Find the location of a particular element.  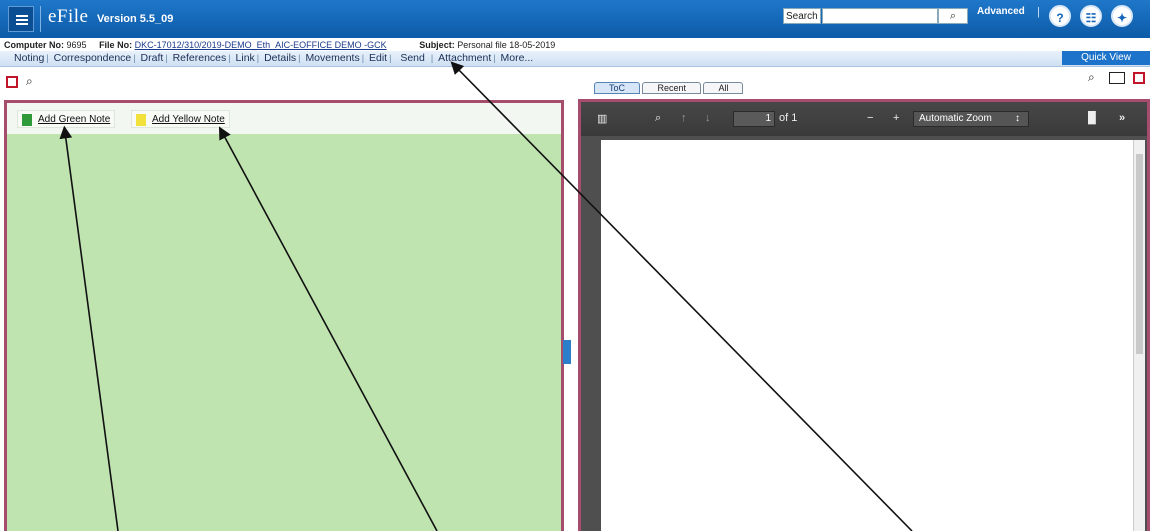

menu-correspondence: Correspondence is located at coordinates (93, 58).